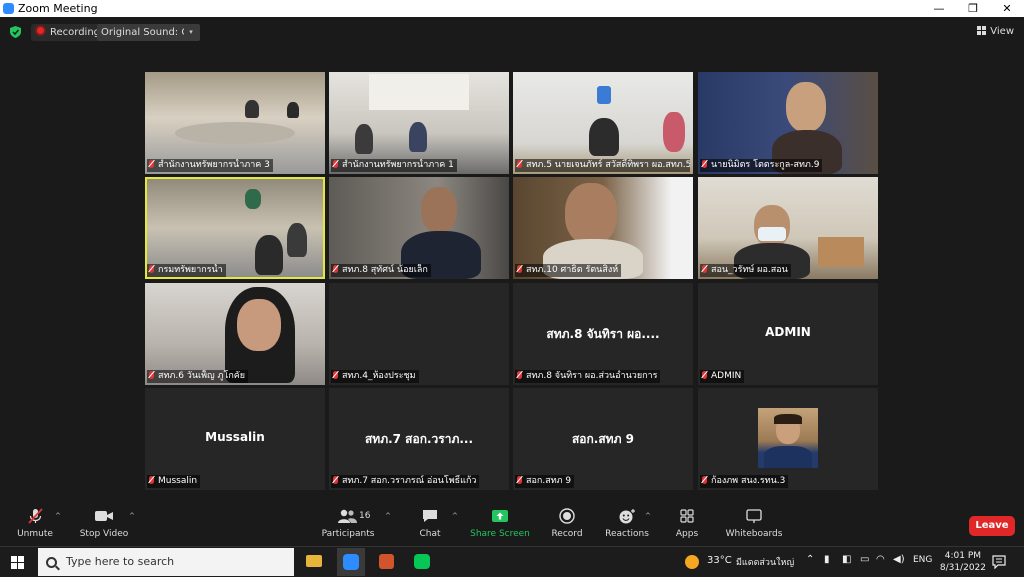 The image size is (1024, 577). I want to click on participants-button: Participants, so click(348, 523).